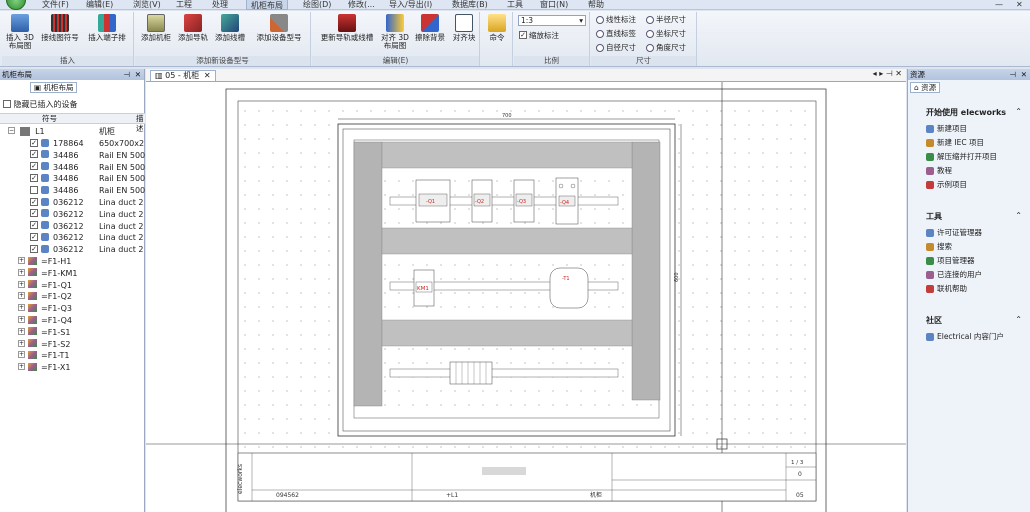 The image size is (1030, 512). What do you see at coordinates (99, 5) in the screenshot?
I see `menu-edit: 编辑(E)` at bounding box center [99, 5].